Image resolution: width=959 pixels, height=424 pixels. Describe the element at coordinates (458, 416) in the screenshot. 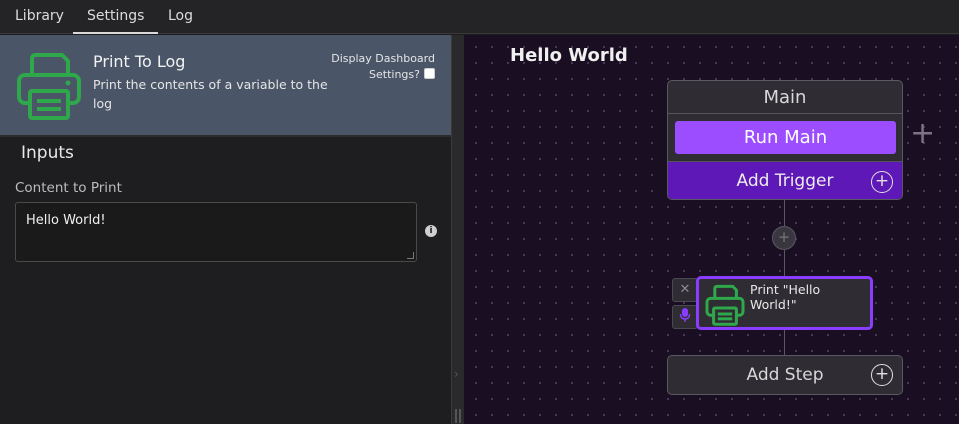

I see `drag-handle-icon` at that location.